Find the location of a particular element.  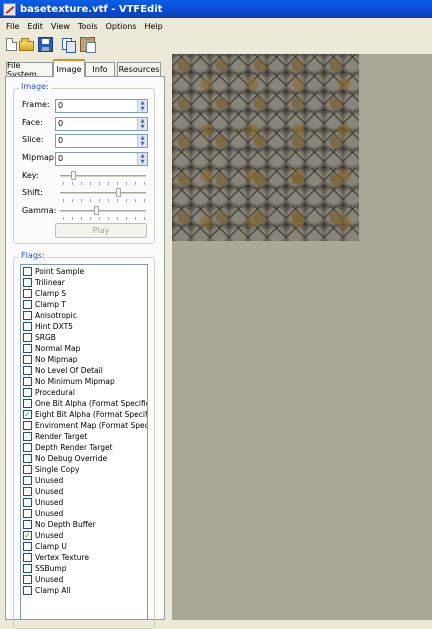

gamma-slider-thumb is located at coordinates (96, 210).